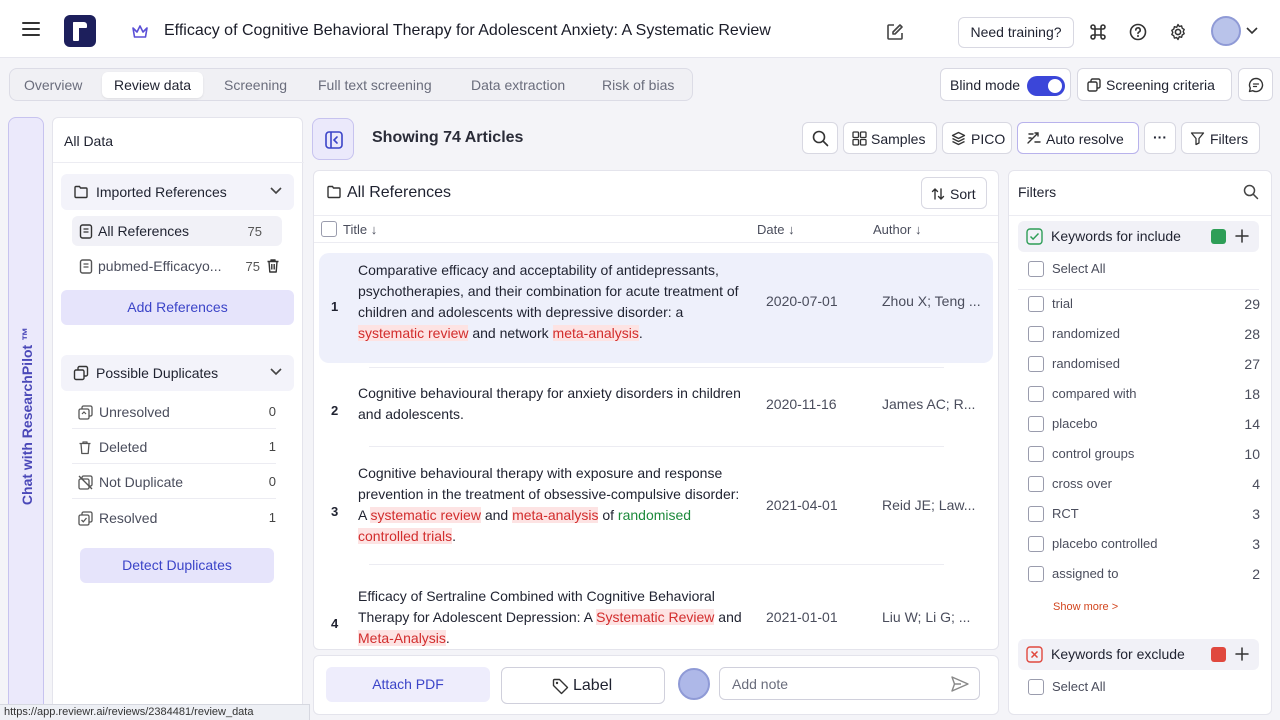 Image resolution: width=1280 pixels, height=720 pixels. I want to click on include-color-swatch, so click(1218, 236).